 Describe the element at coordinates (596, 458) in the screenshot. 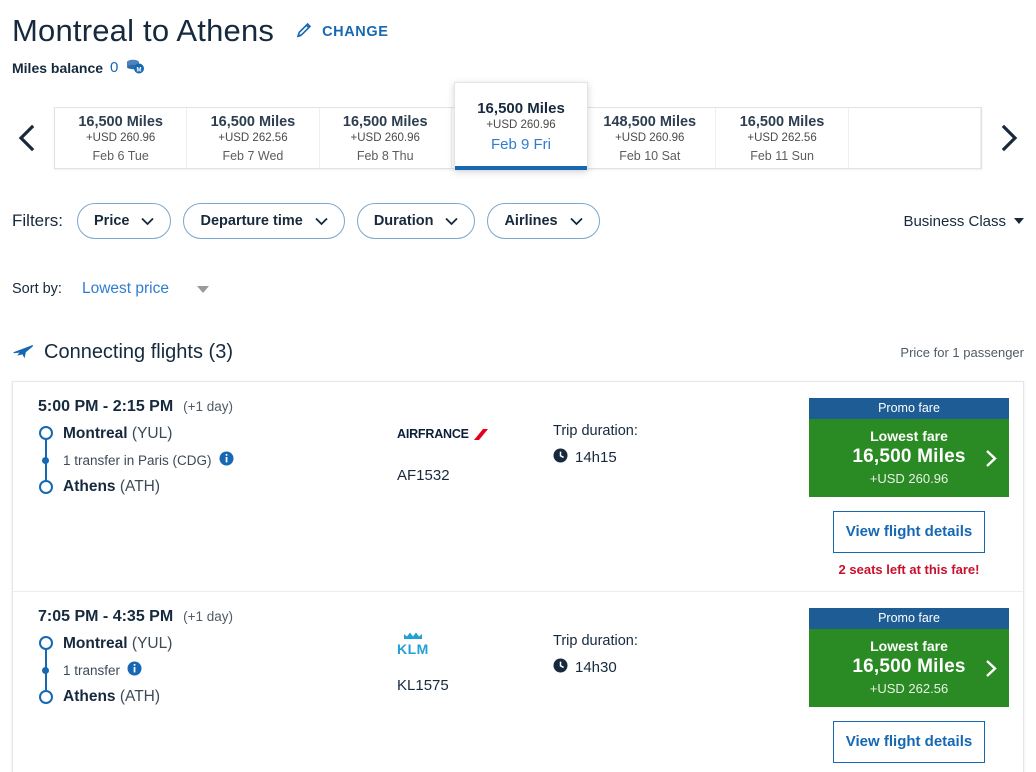

I see `trip-duration-value: 14h15` at that location.